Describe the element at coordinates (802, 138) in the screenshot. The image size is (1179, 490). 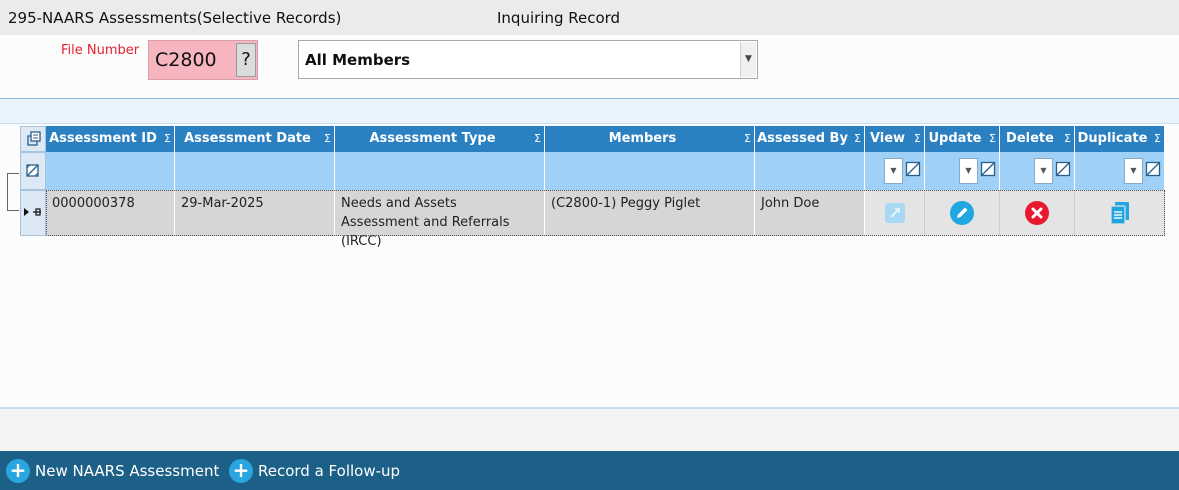
I see `column-header-label: Assessed By` at that location.